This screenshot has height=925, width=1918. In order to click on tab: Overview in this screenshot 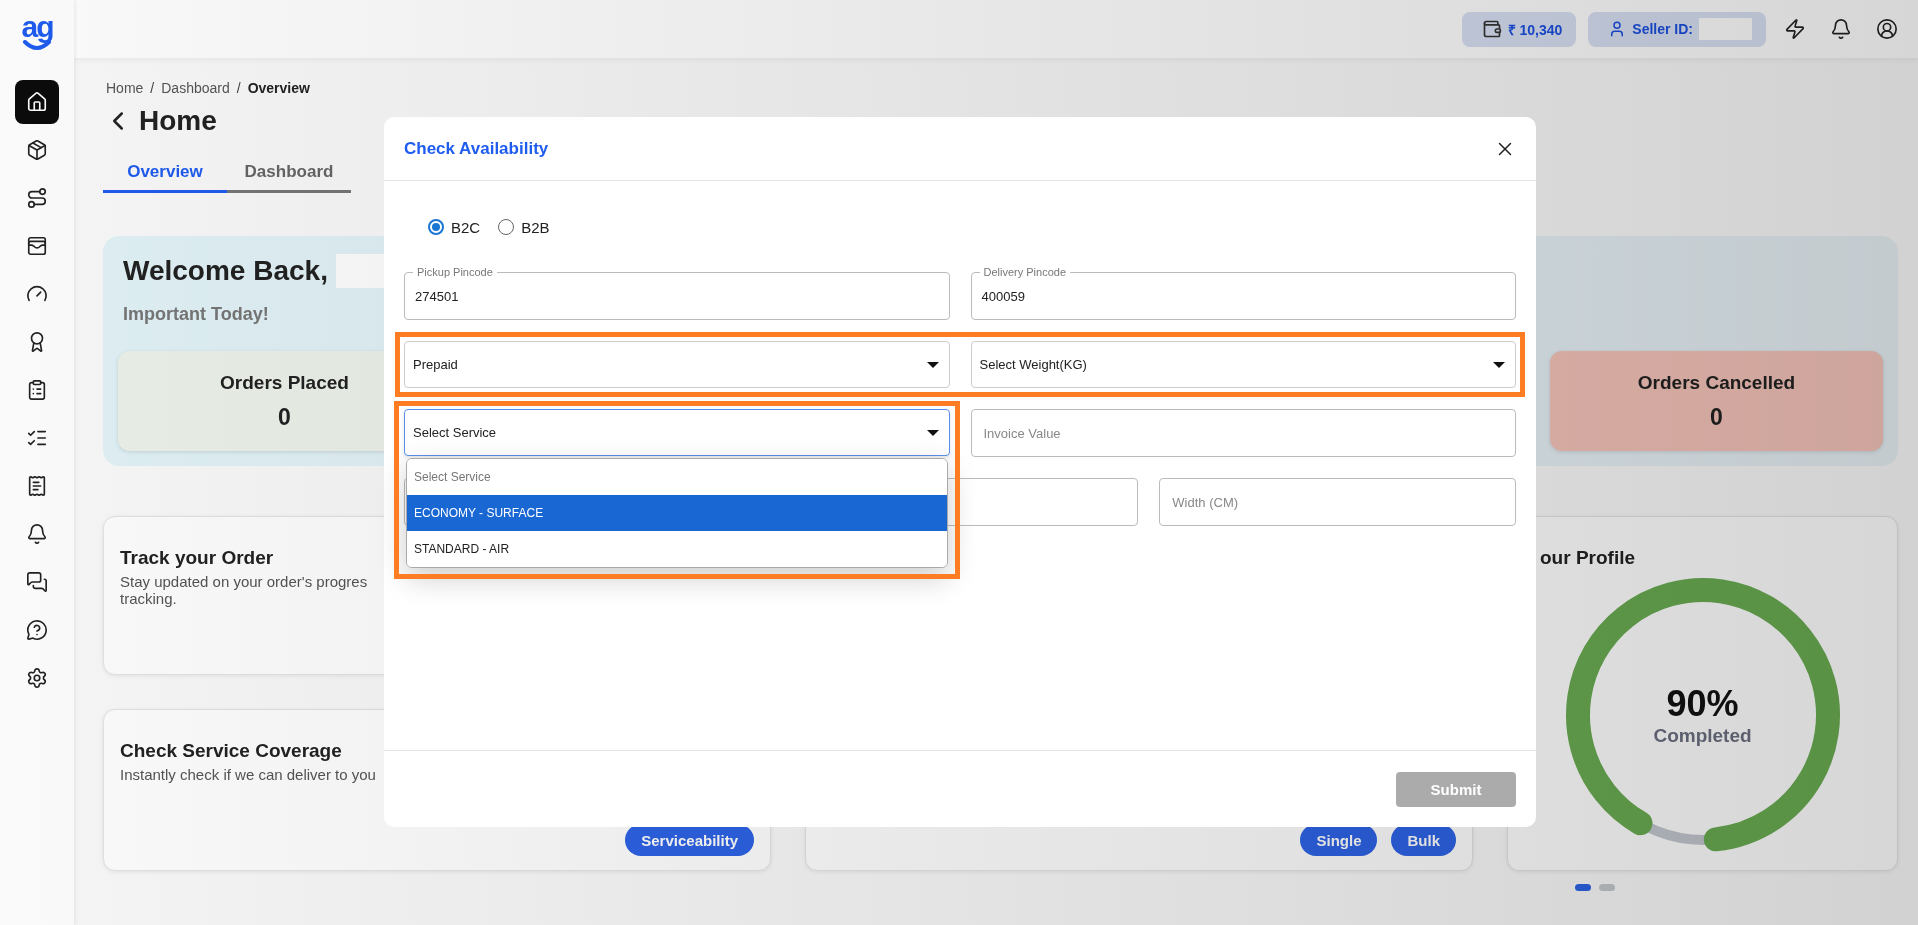, I will do `click(165, 173)`.